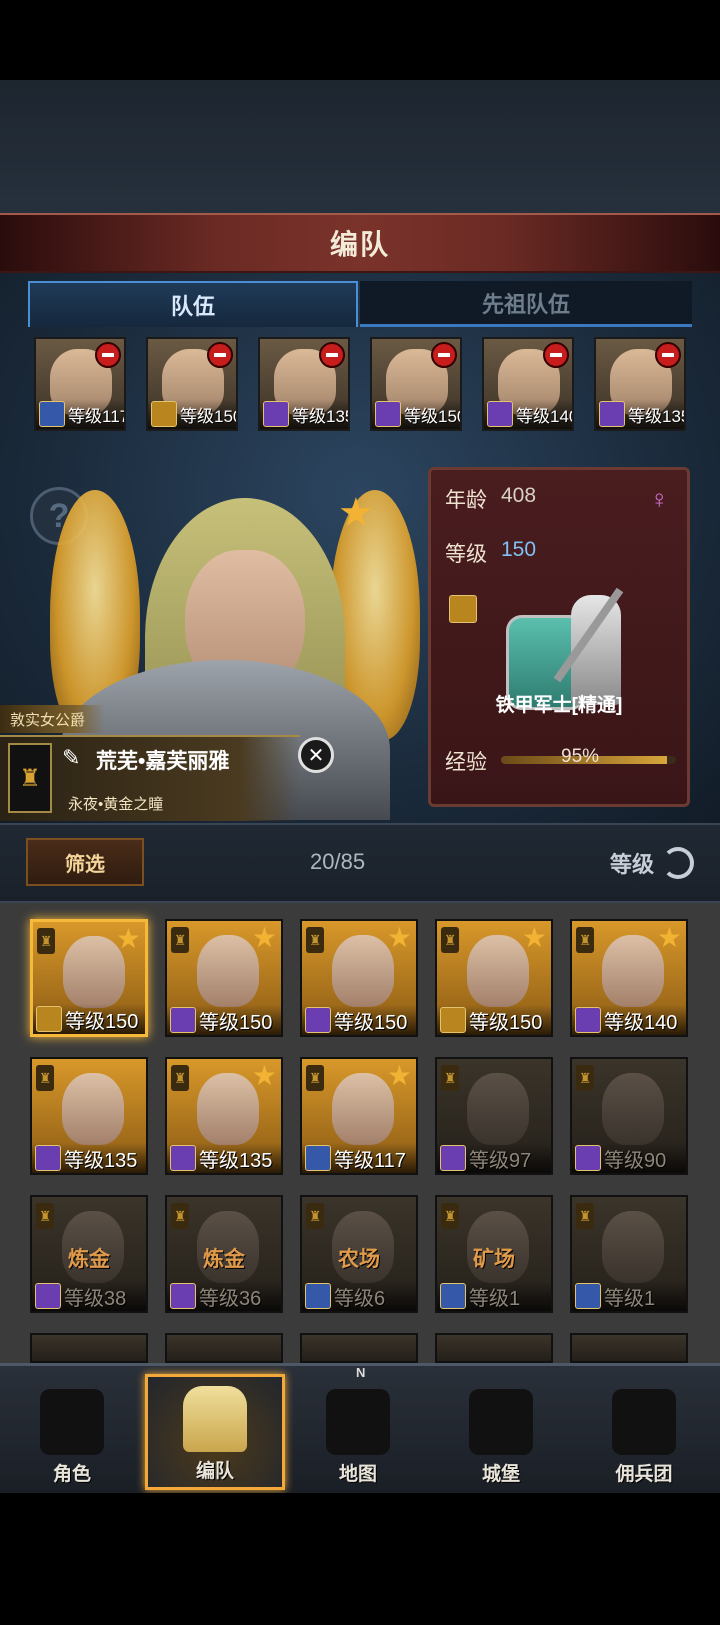  Describe the element at coordinates (500, 1160) in the screenshot. I see `card-level: 等级97` at that location.